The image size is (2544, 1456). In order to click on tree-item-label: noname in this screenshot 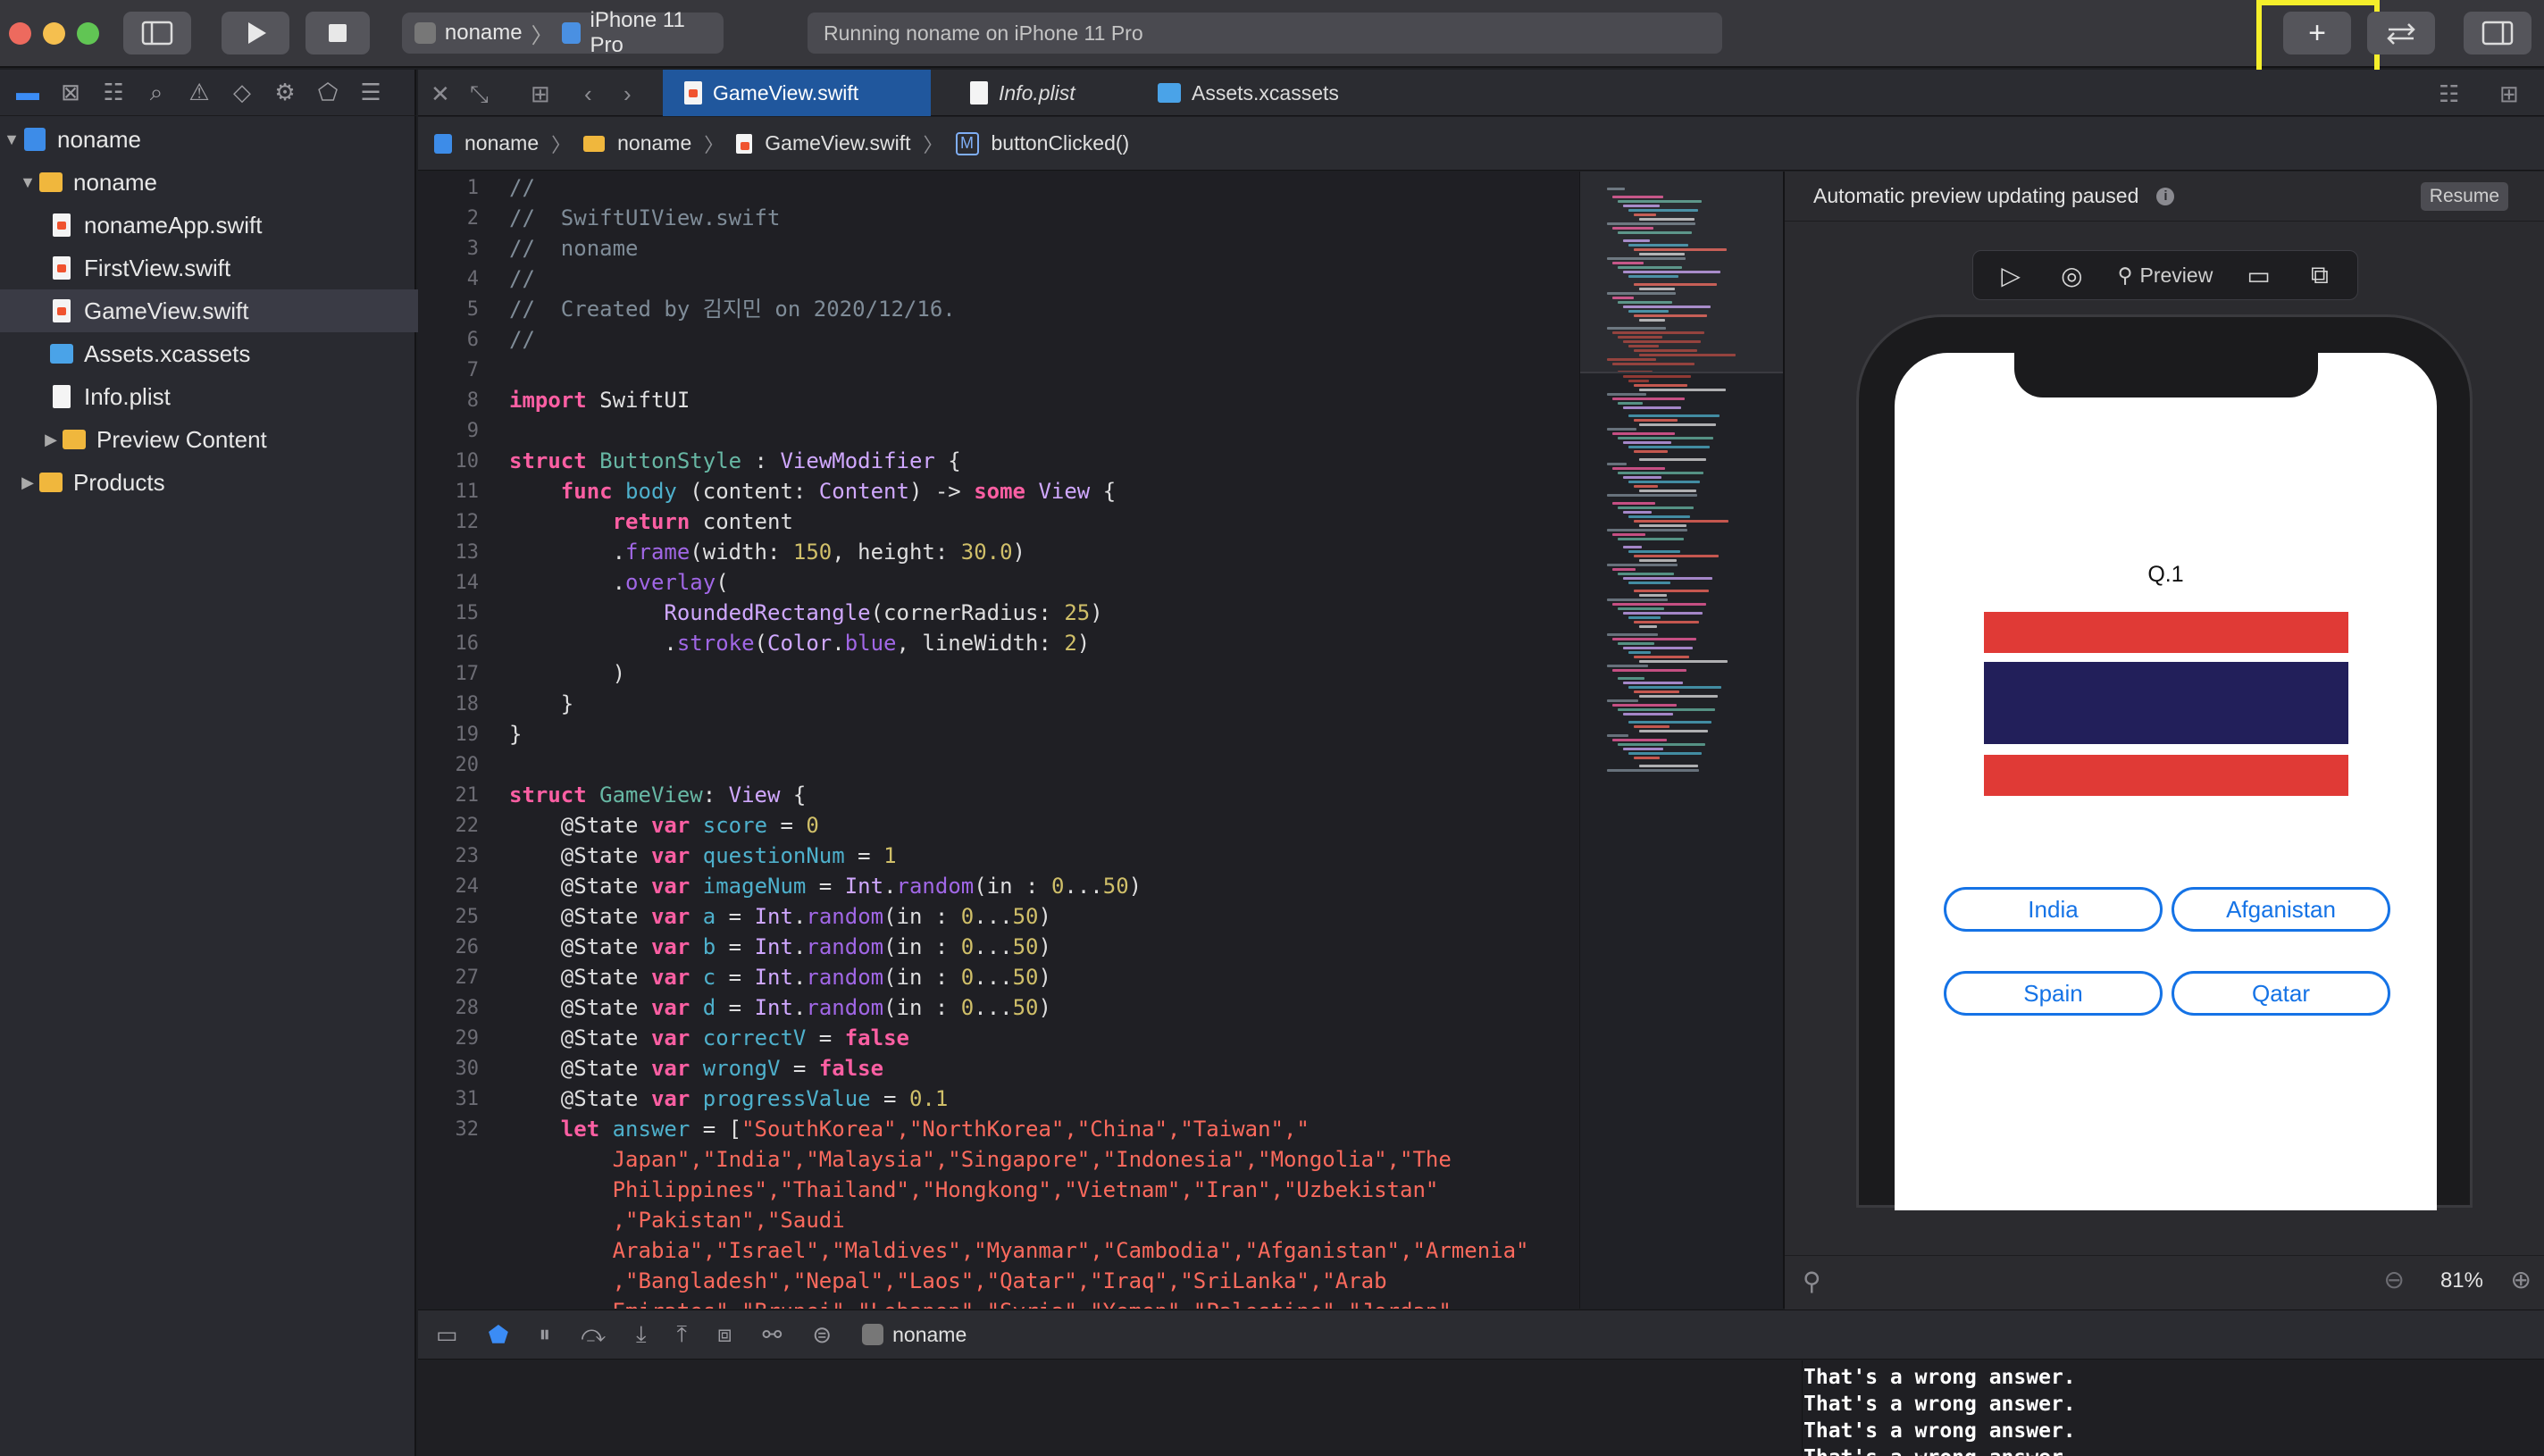, I will do `click(115, 182)`.